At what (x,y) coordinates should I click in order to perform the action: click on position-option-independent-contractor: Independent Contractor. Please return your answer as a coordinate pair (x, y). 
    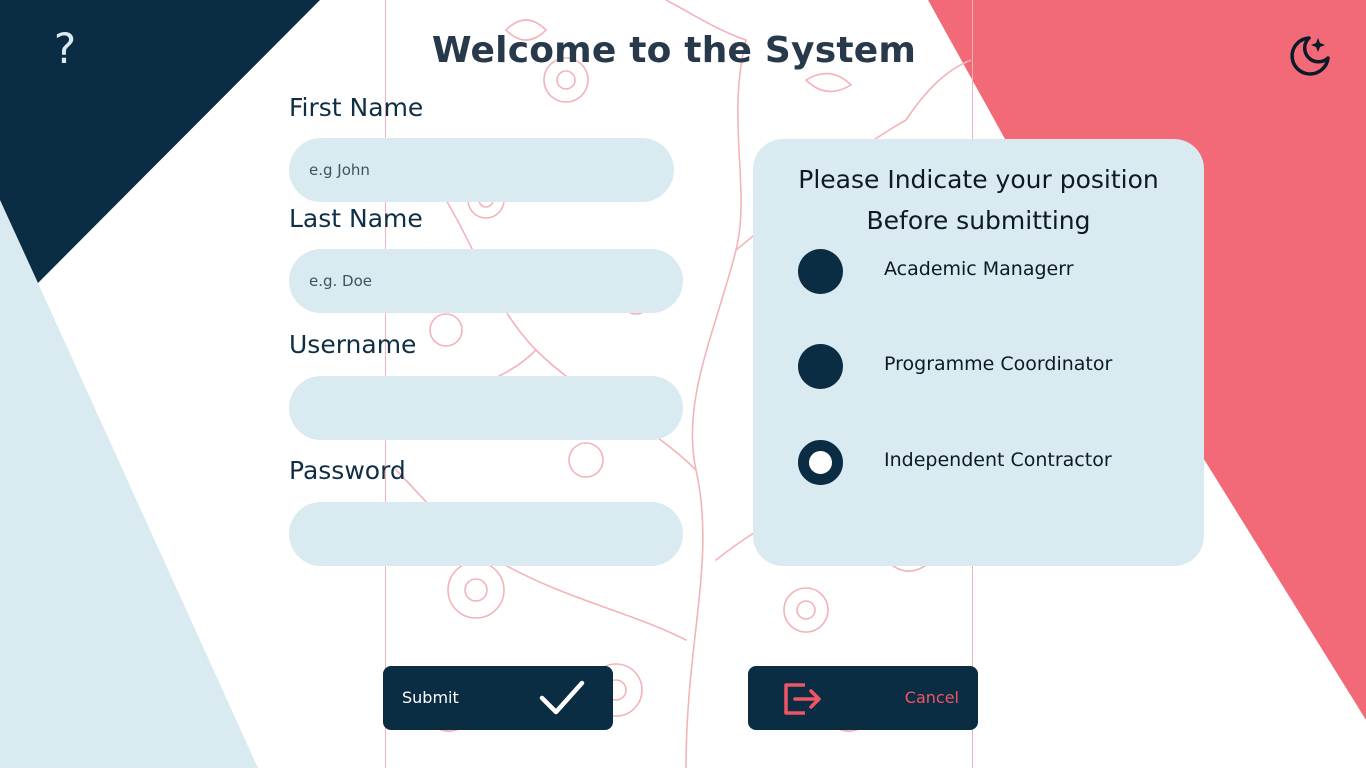
    Looking at the image, I should click on (988, 463).